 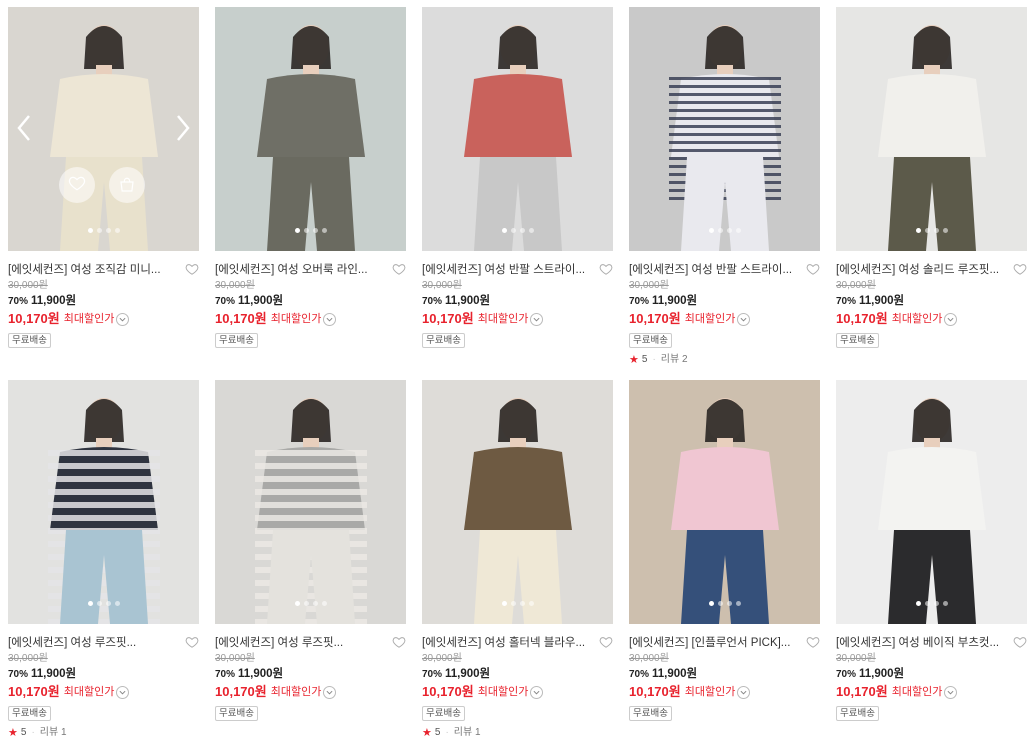 I want to click on wishlist-overlay-button, so click(x=77, y=185).